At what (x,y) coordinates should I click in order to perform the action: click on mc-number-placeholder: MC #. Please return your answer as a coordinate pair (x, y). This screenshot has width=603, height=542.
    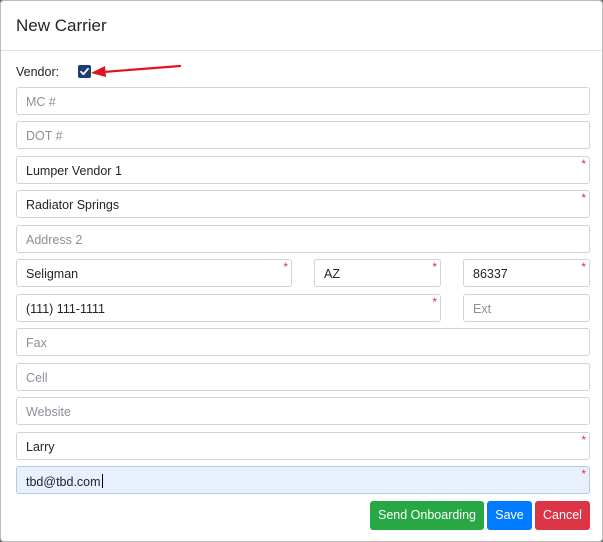
    Looking at the image, I should click on (41, 102).